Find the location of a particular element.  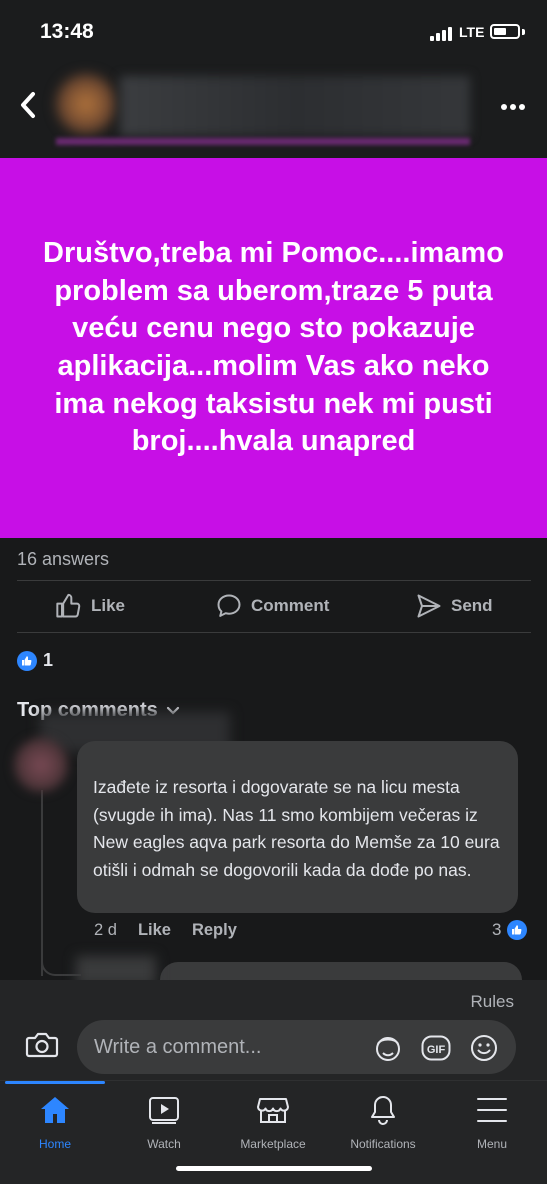

emoji-icon is located at coordinates (484, 1048).